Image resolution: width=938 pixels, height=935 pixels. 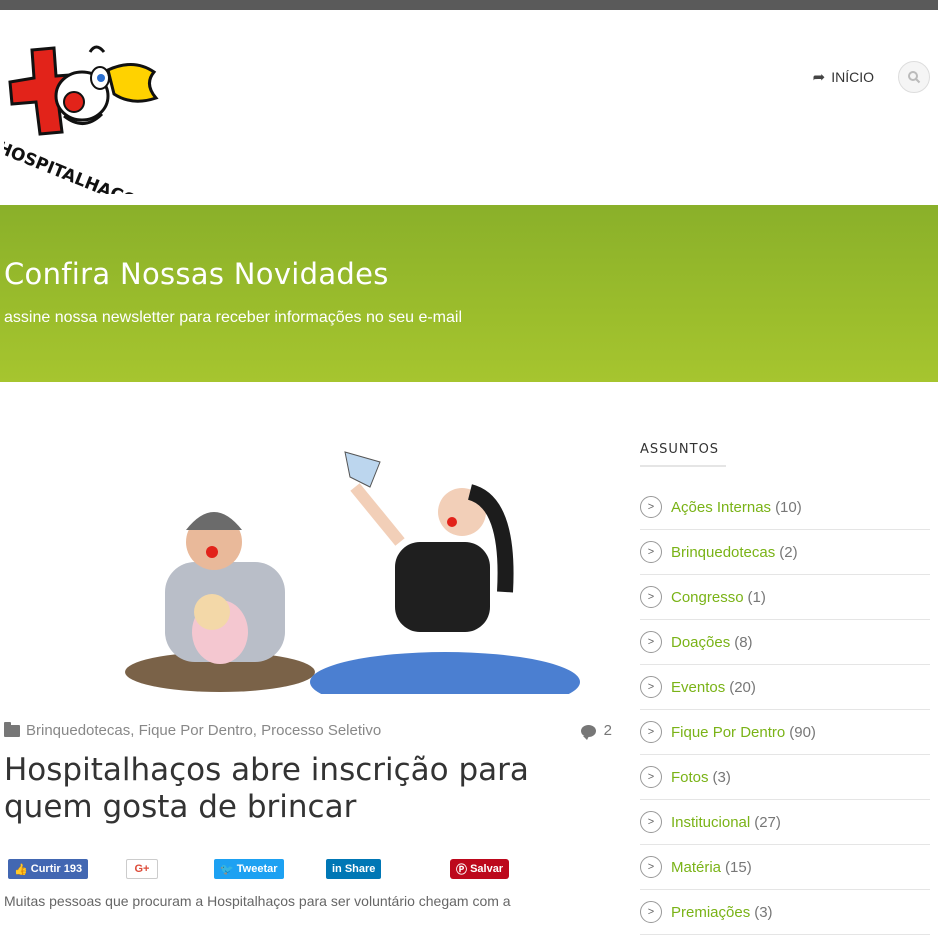 What do you see at coordinates (690, 777) in the screenshot?
I see `category-name: Fotos` at bounding box center [690, 777].